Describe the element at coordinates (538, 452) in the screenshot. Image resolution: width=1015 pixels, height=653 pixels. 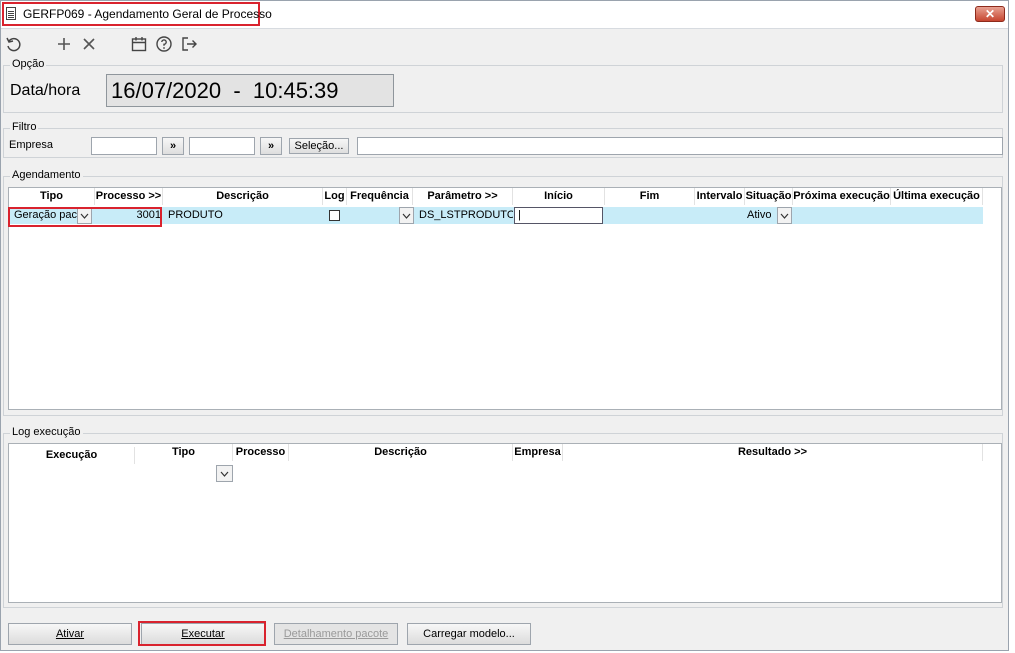
I see `log-col-empresa: Empresa` at that location.